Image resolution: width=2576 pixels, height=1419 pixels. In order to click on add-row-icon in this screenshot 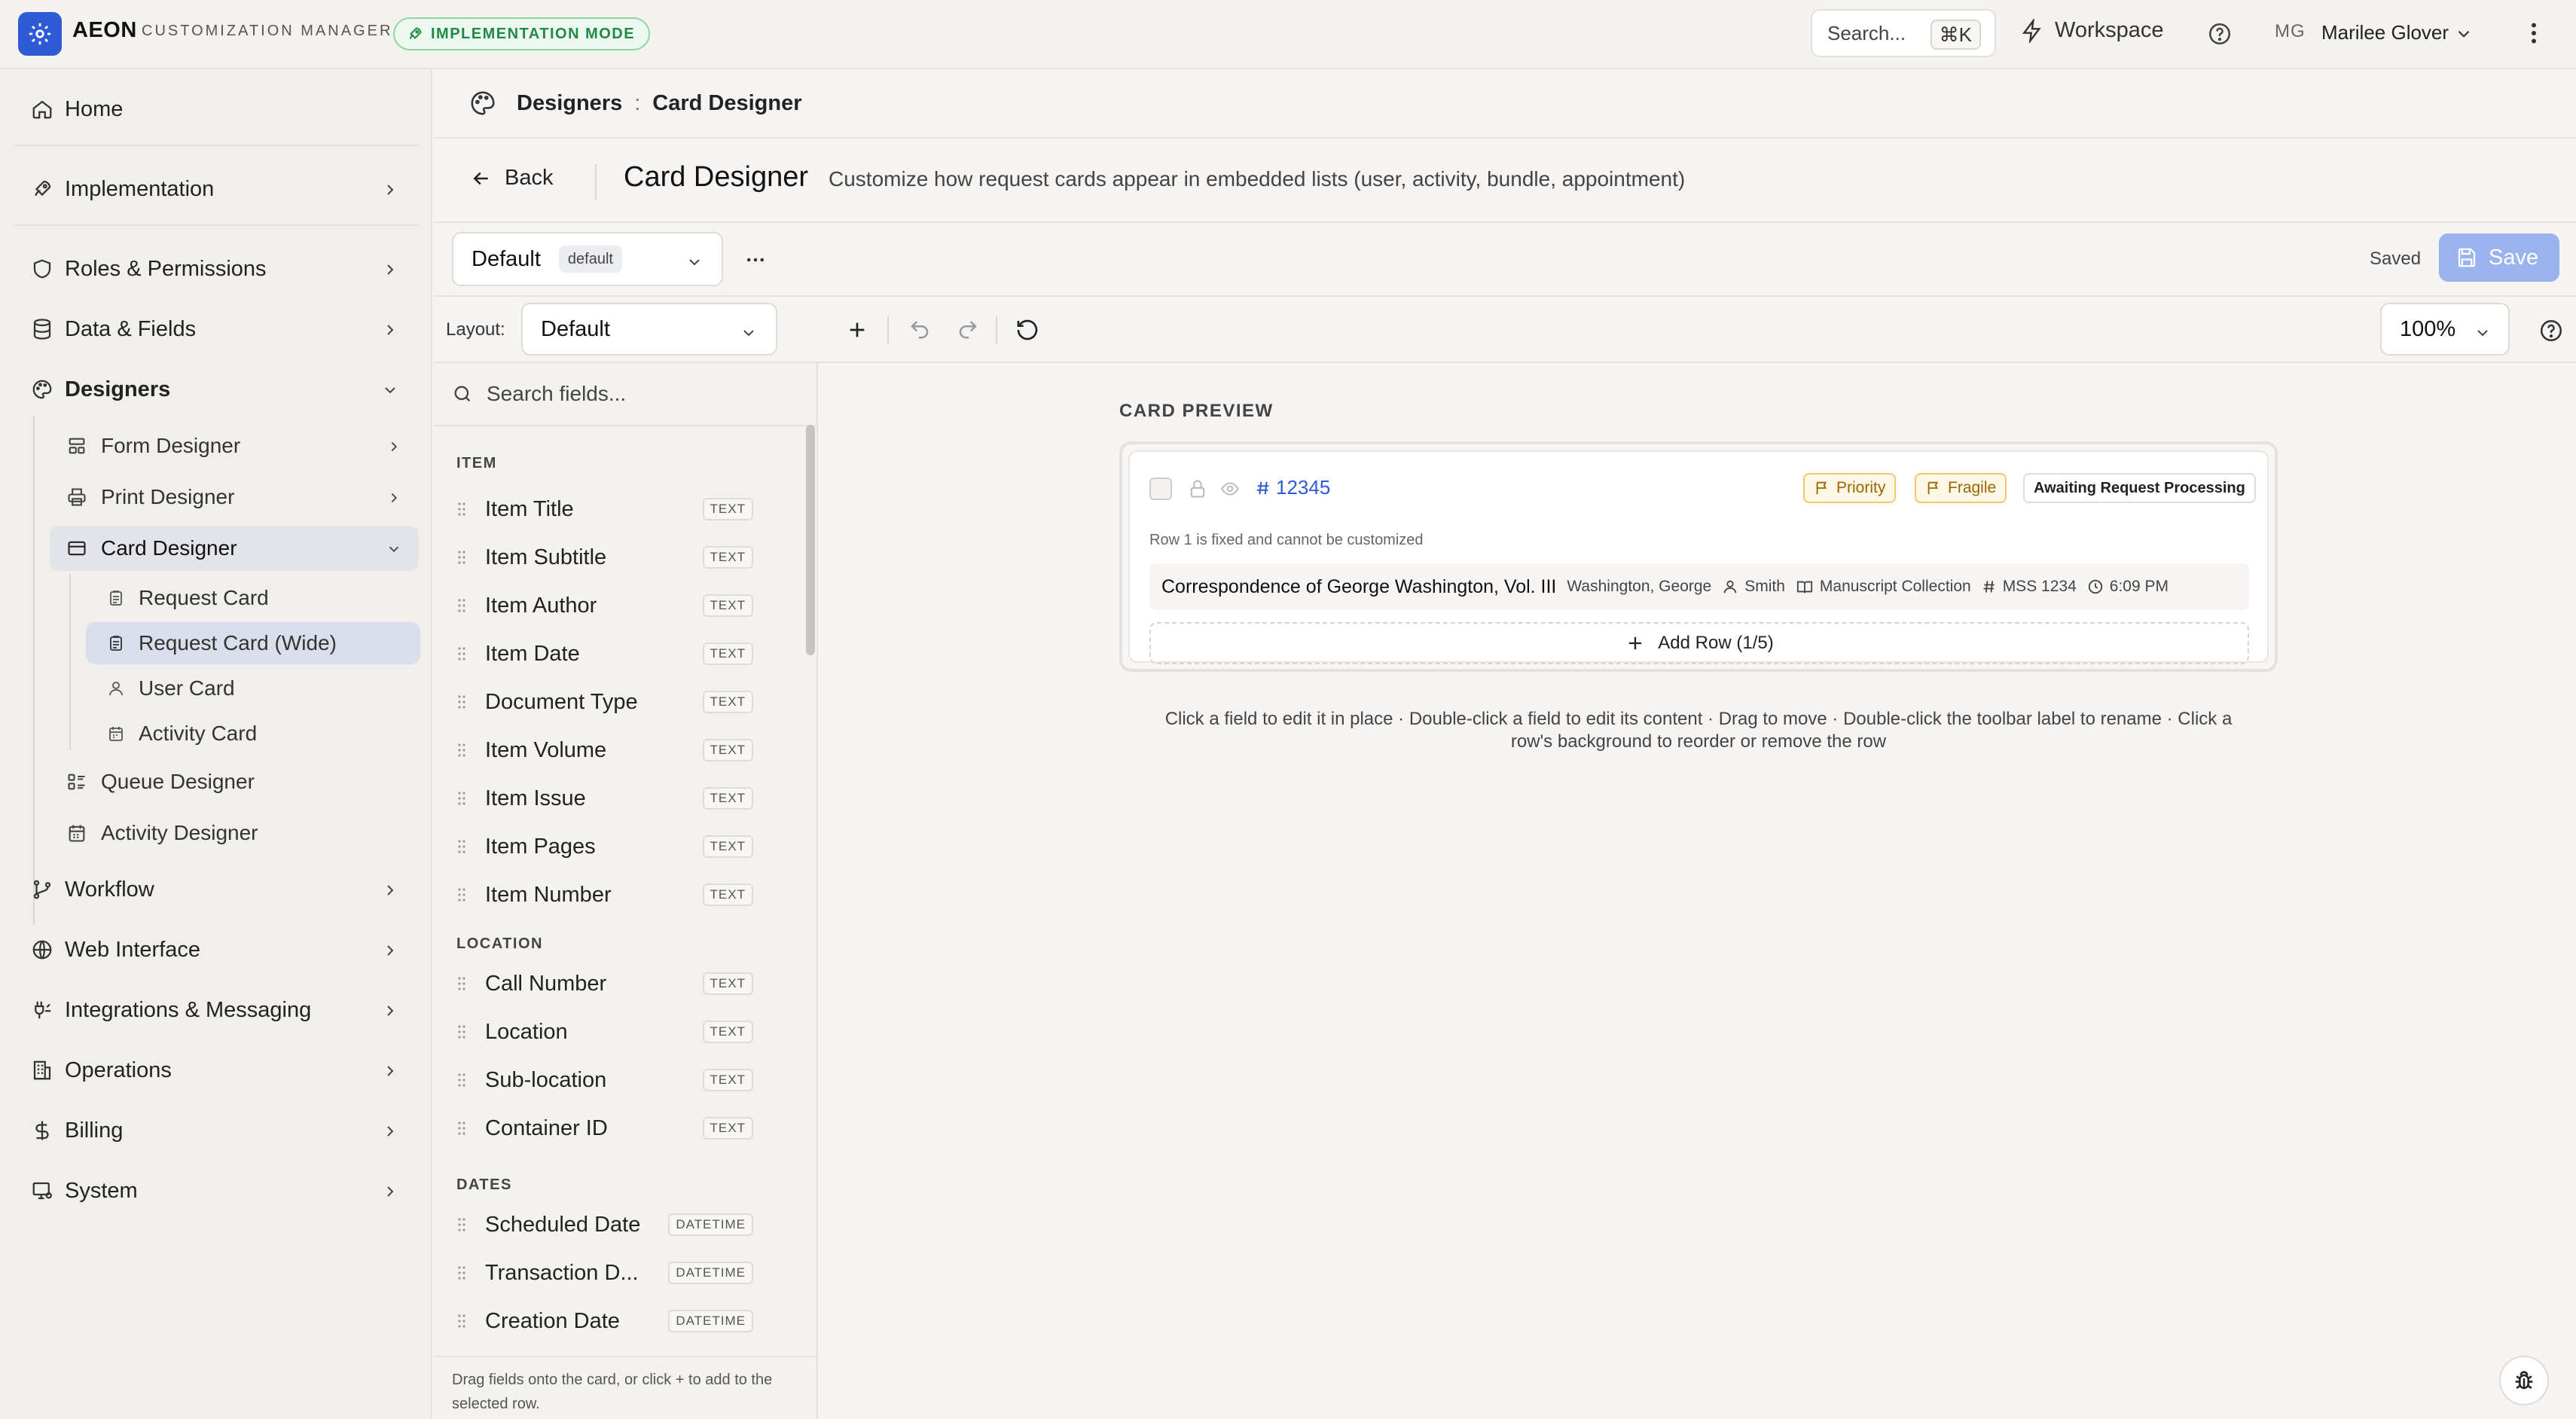, I will do `click(857, 330)`.